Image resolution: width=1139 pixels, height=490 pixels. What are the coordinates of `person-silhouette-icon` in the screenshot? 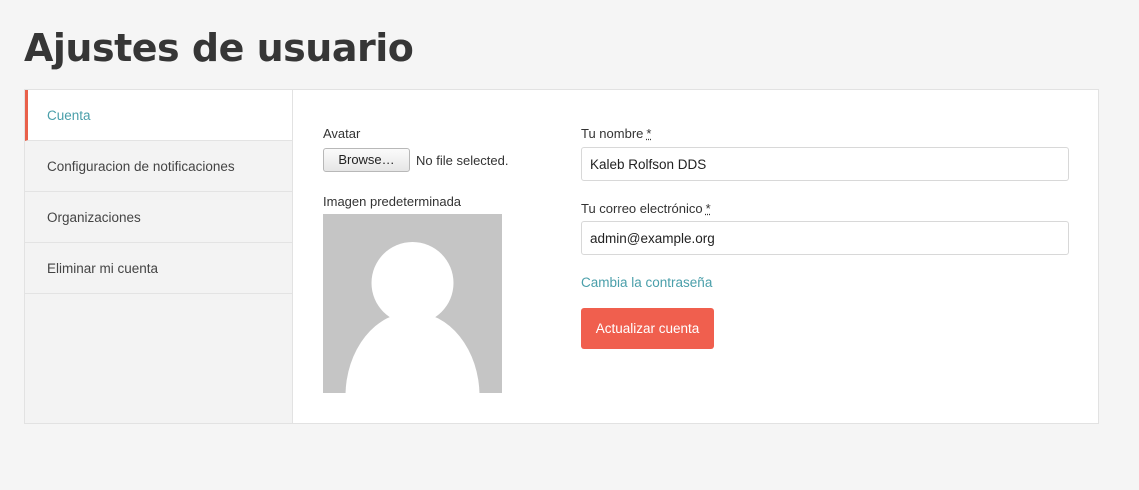 It's located at (412, 317).